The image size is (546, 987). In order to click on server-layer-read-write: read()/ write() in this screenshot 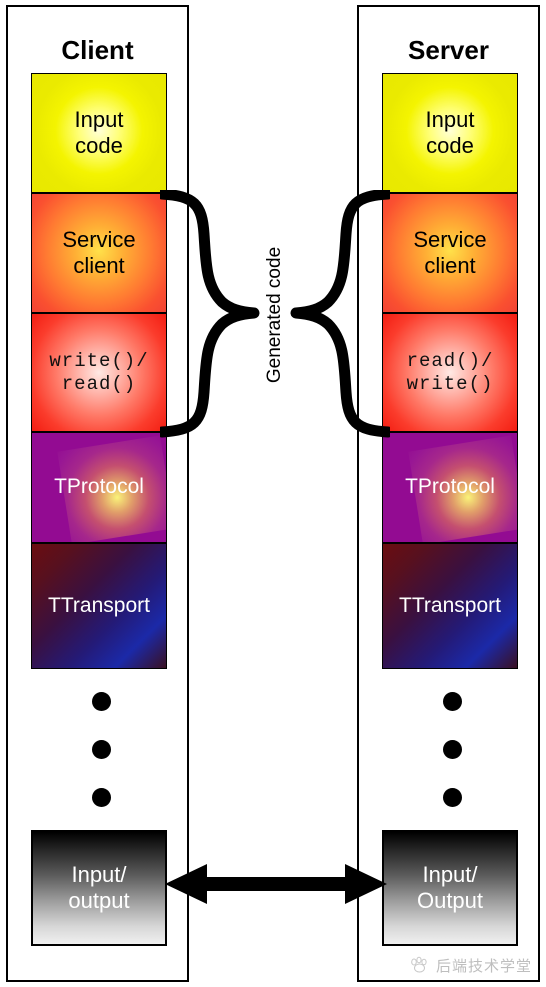, I will do `click(450, 372)`.